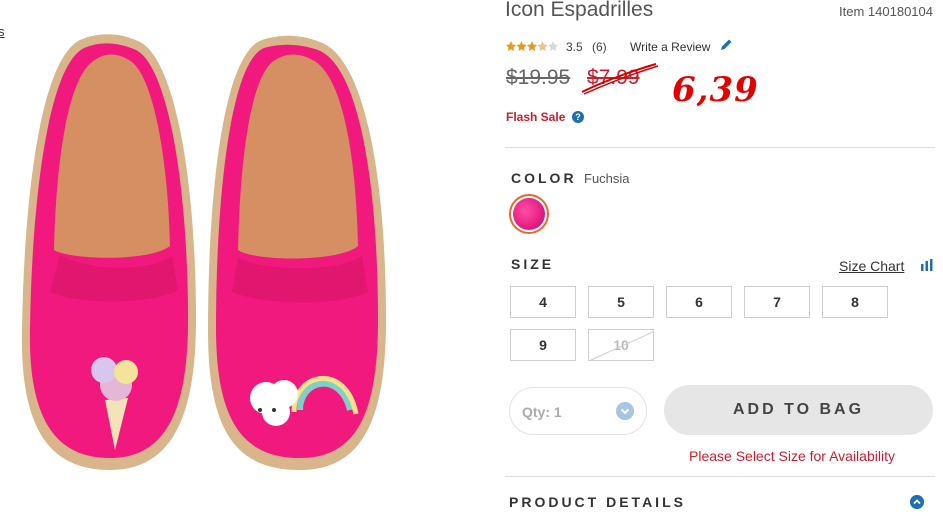 The image size is (943, 516). What do you see at coordinates (777, 302) in the screenshot?
I see `size-option-7: 7` at bounding box center [777, 302].